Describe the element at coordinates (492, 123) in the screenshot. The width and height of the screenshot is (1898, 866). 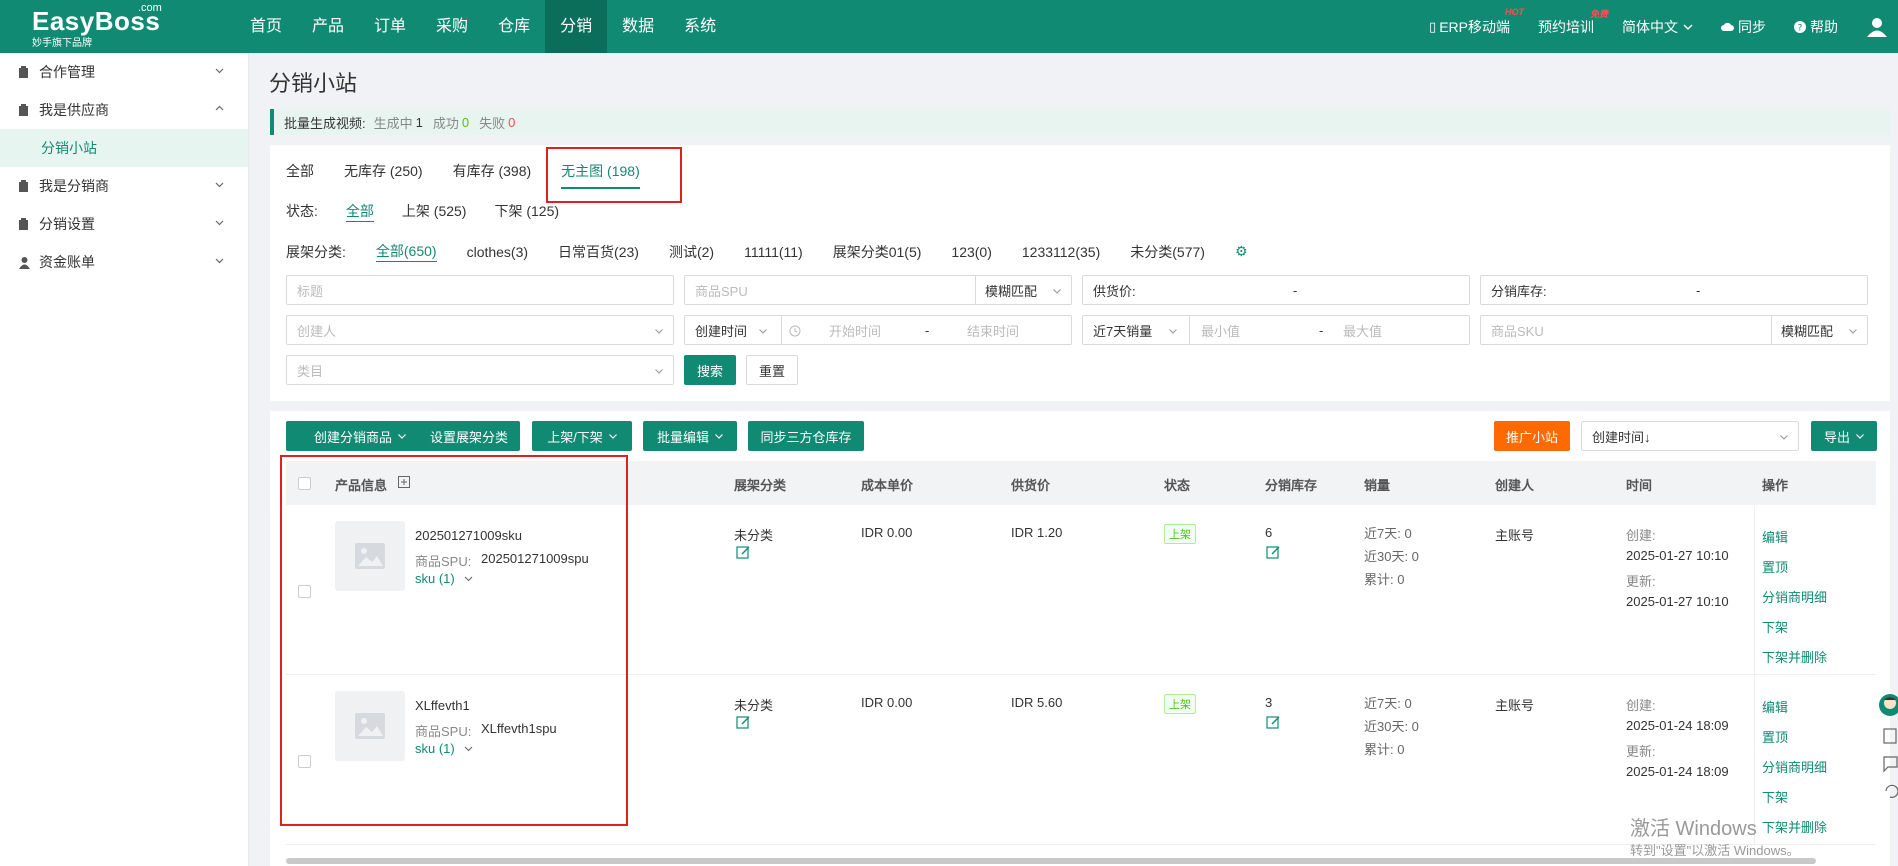
I see `fail-label: 失败` at that location.